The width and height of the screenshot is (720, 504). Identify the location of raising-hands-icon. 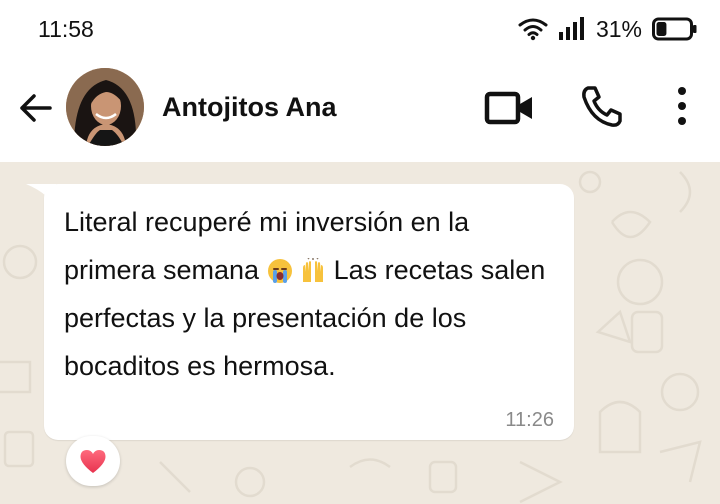
(313, 270).